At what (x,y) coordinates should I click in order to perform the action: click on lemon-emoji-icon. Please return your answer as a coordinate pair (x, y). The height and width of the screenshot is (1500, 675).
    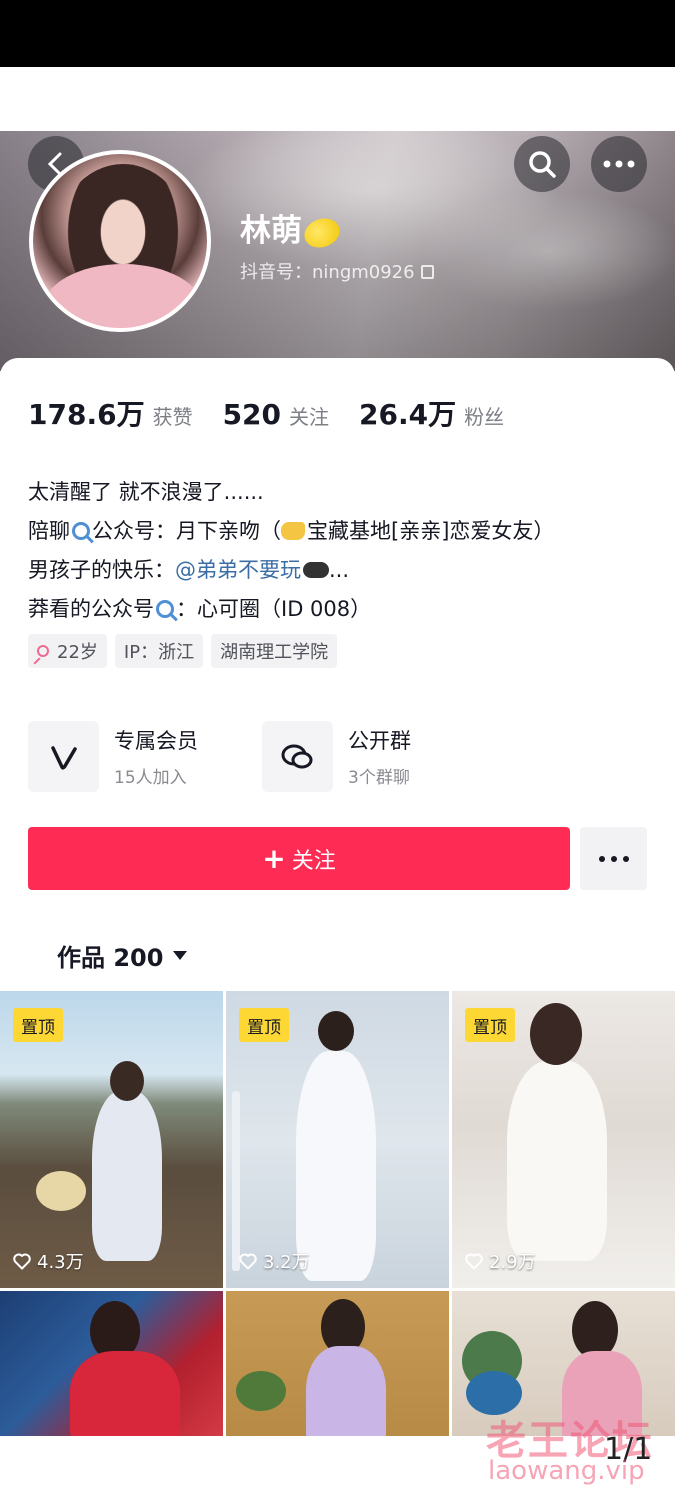
    Looking at the image, I should click on (322, 232).